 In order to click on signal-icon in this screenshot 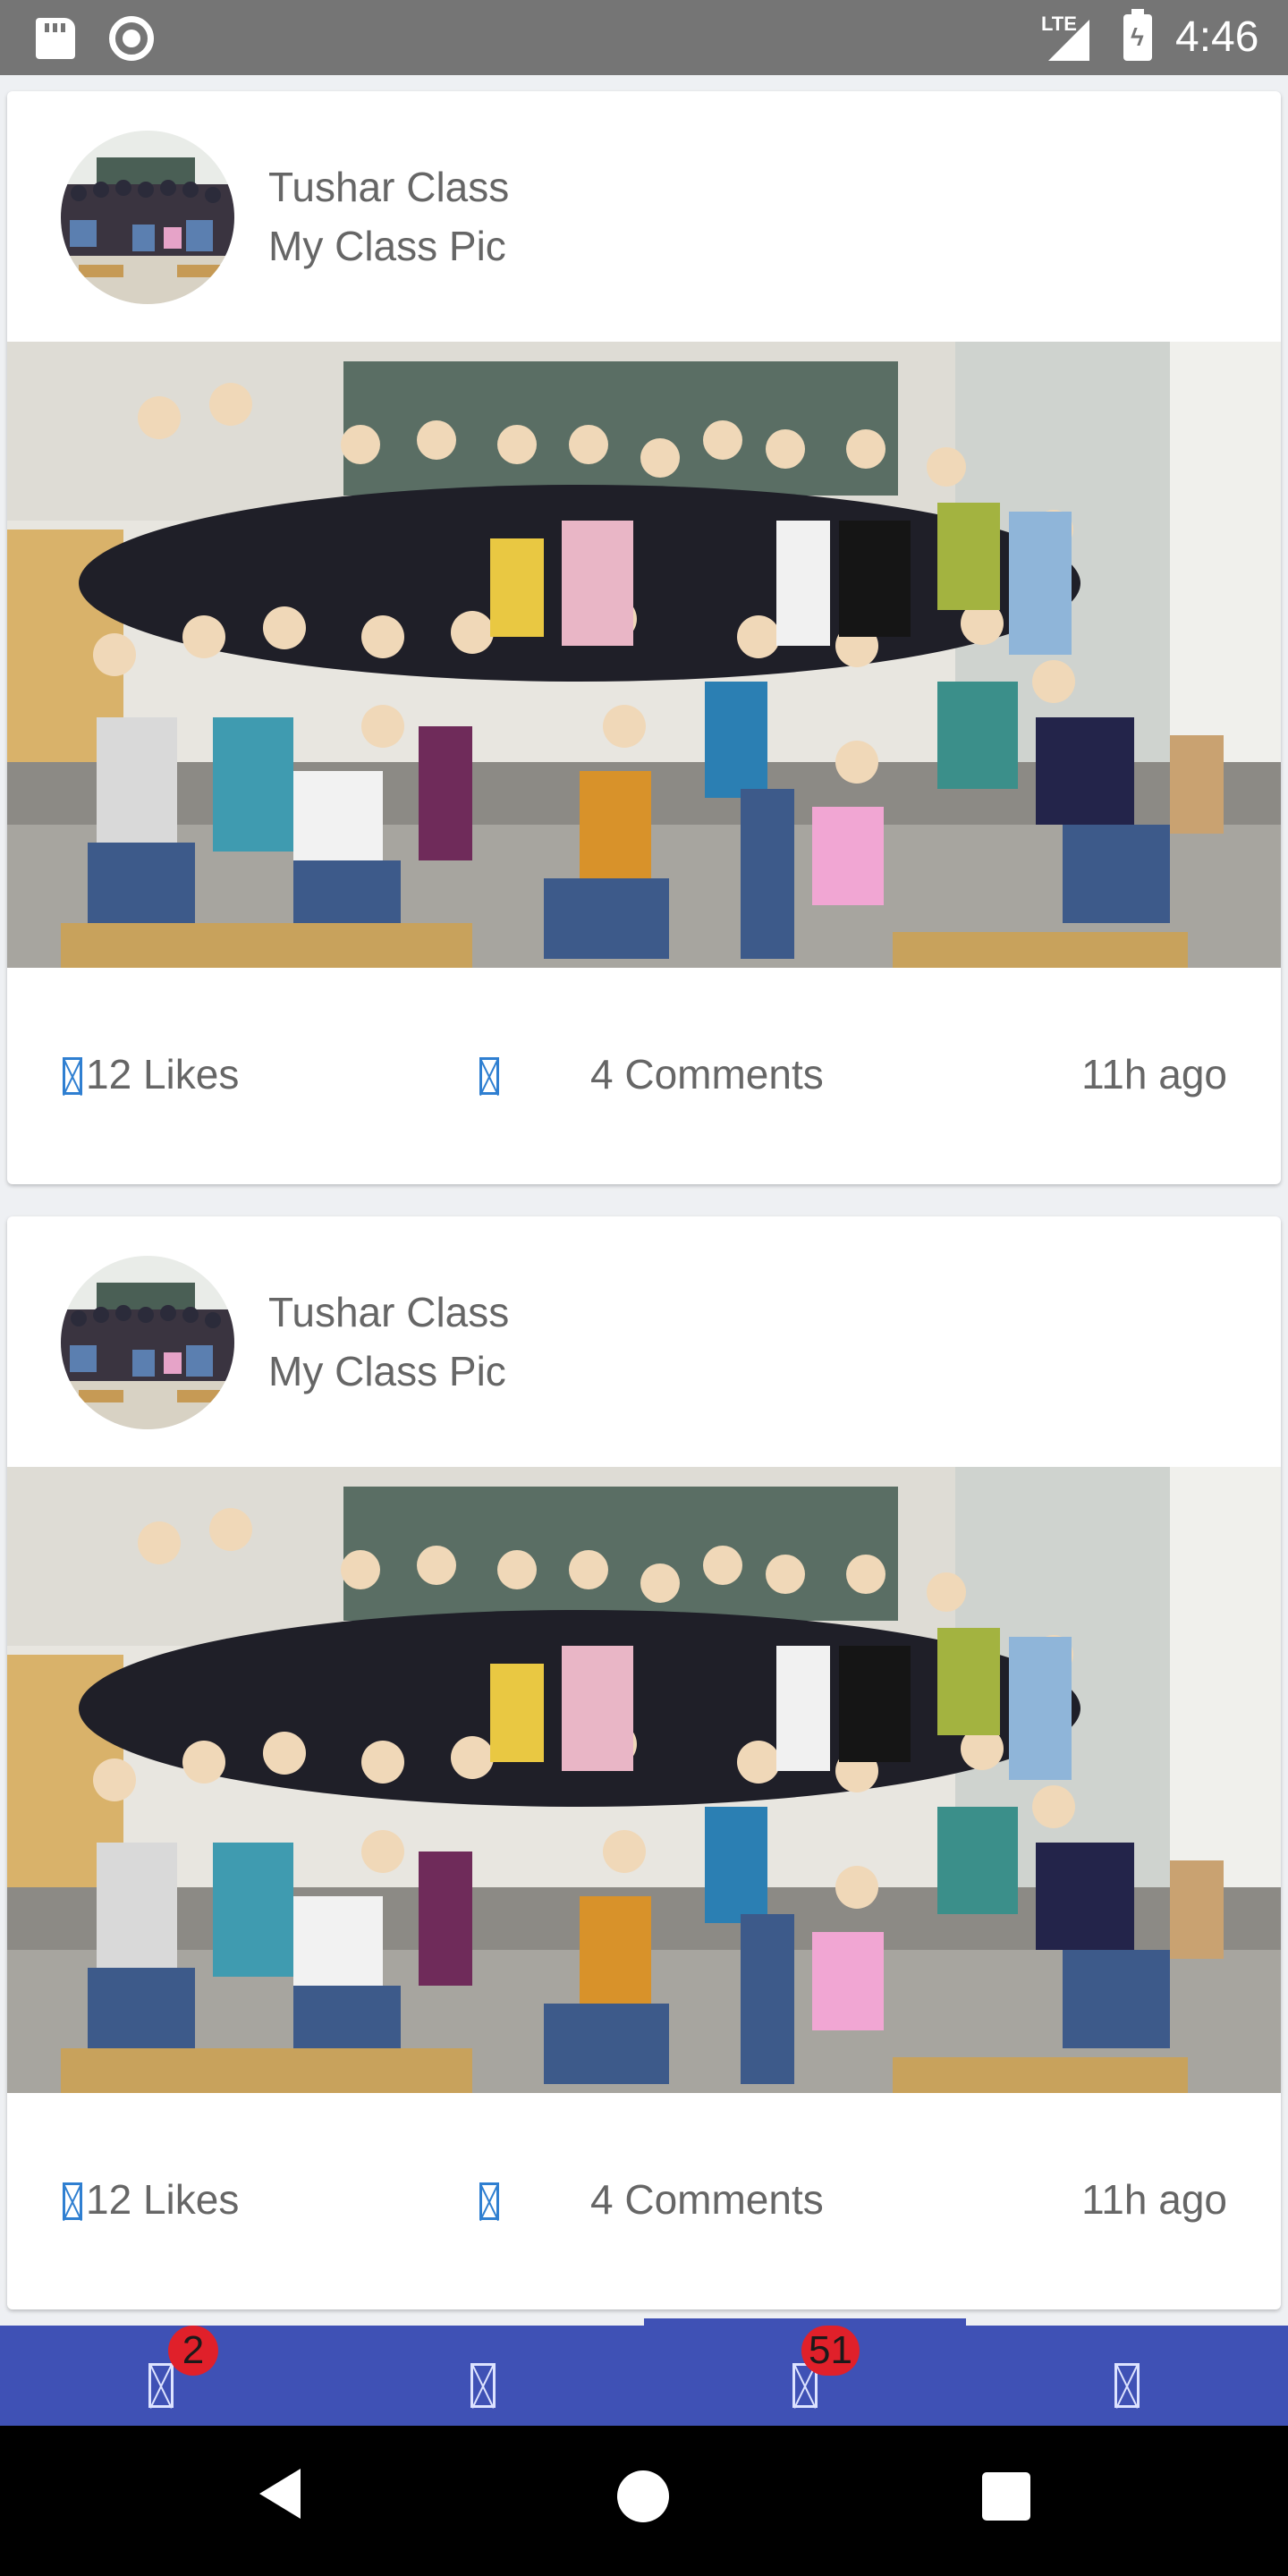, I will do `click(1068, 40)`.